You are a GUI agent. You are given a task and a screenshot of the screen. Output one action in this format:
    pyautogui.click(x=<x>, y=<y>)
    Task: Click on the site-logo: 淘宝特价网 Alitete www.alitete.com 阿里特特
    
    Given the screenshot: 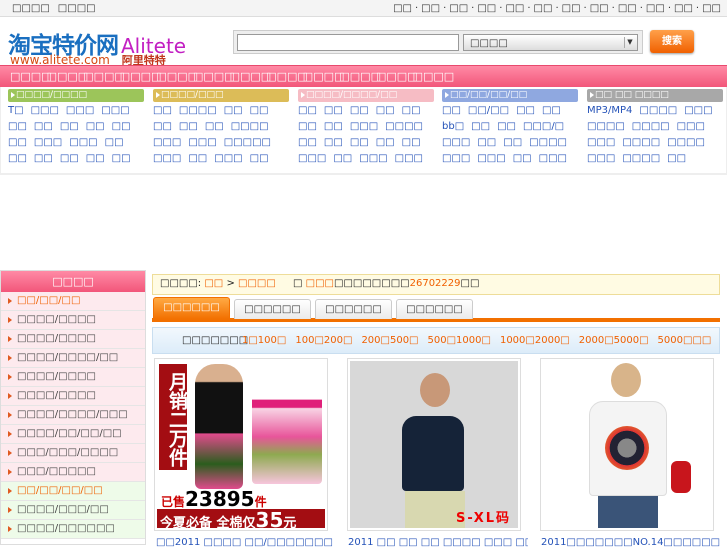 What is the action you would take?
    pyautogui.click(x=97, y=46)
    